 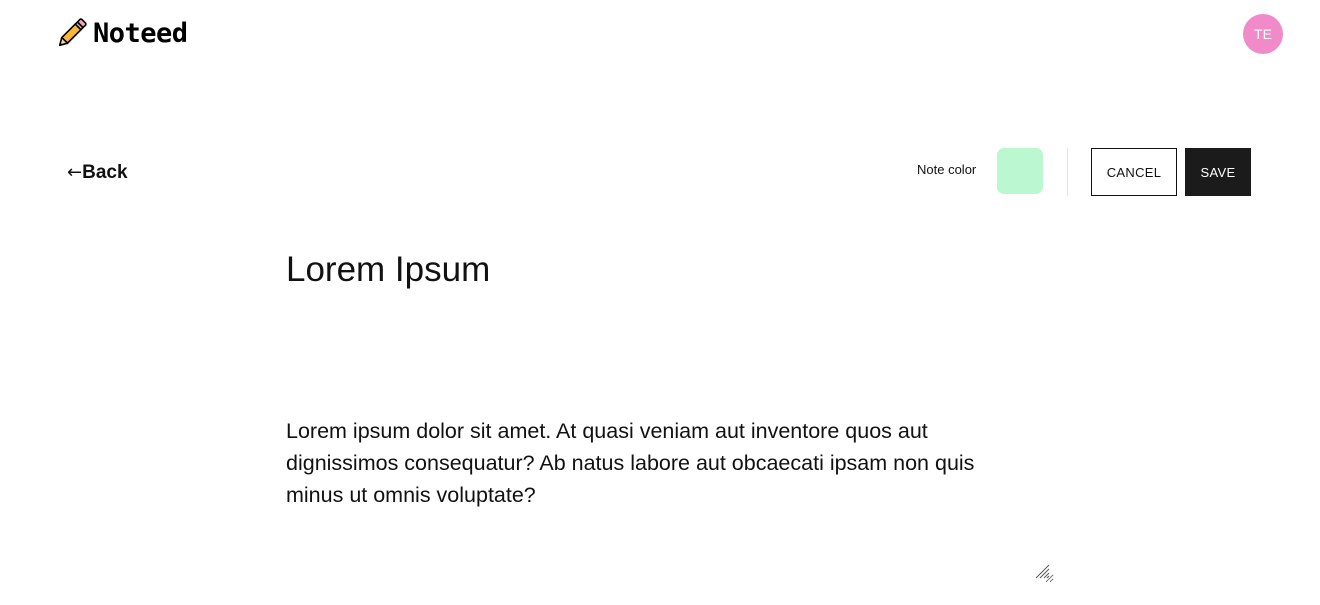 I want to click on toolbar-divider, so click(x=1067, y=172).